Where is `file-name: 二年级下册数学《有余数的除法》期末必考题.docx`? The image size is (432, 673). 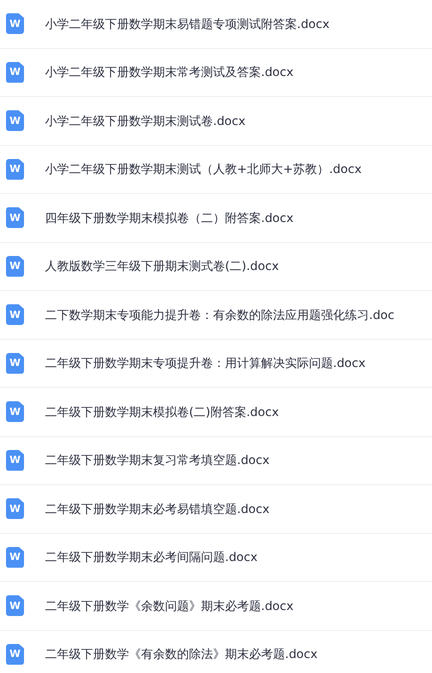
file-name: 二年级下册数学《有余数的除法》期末必考题.docx is located at coordinates (181, 655).